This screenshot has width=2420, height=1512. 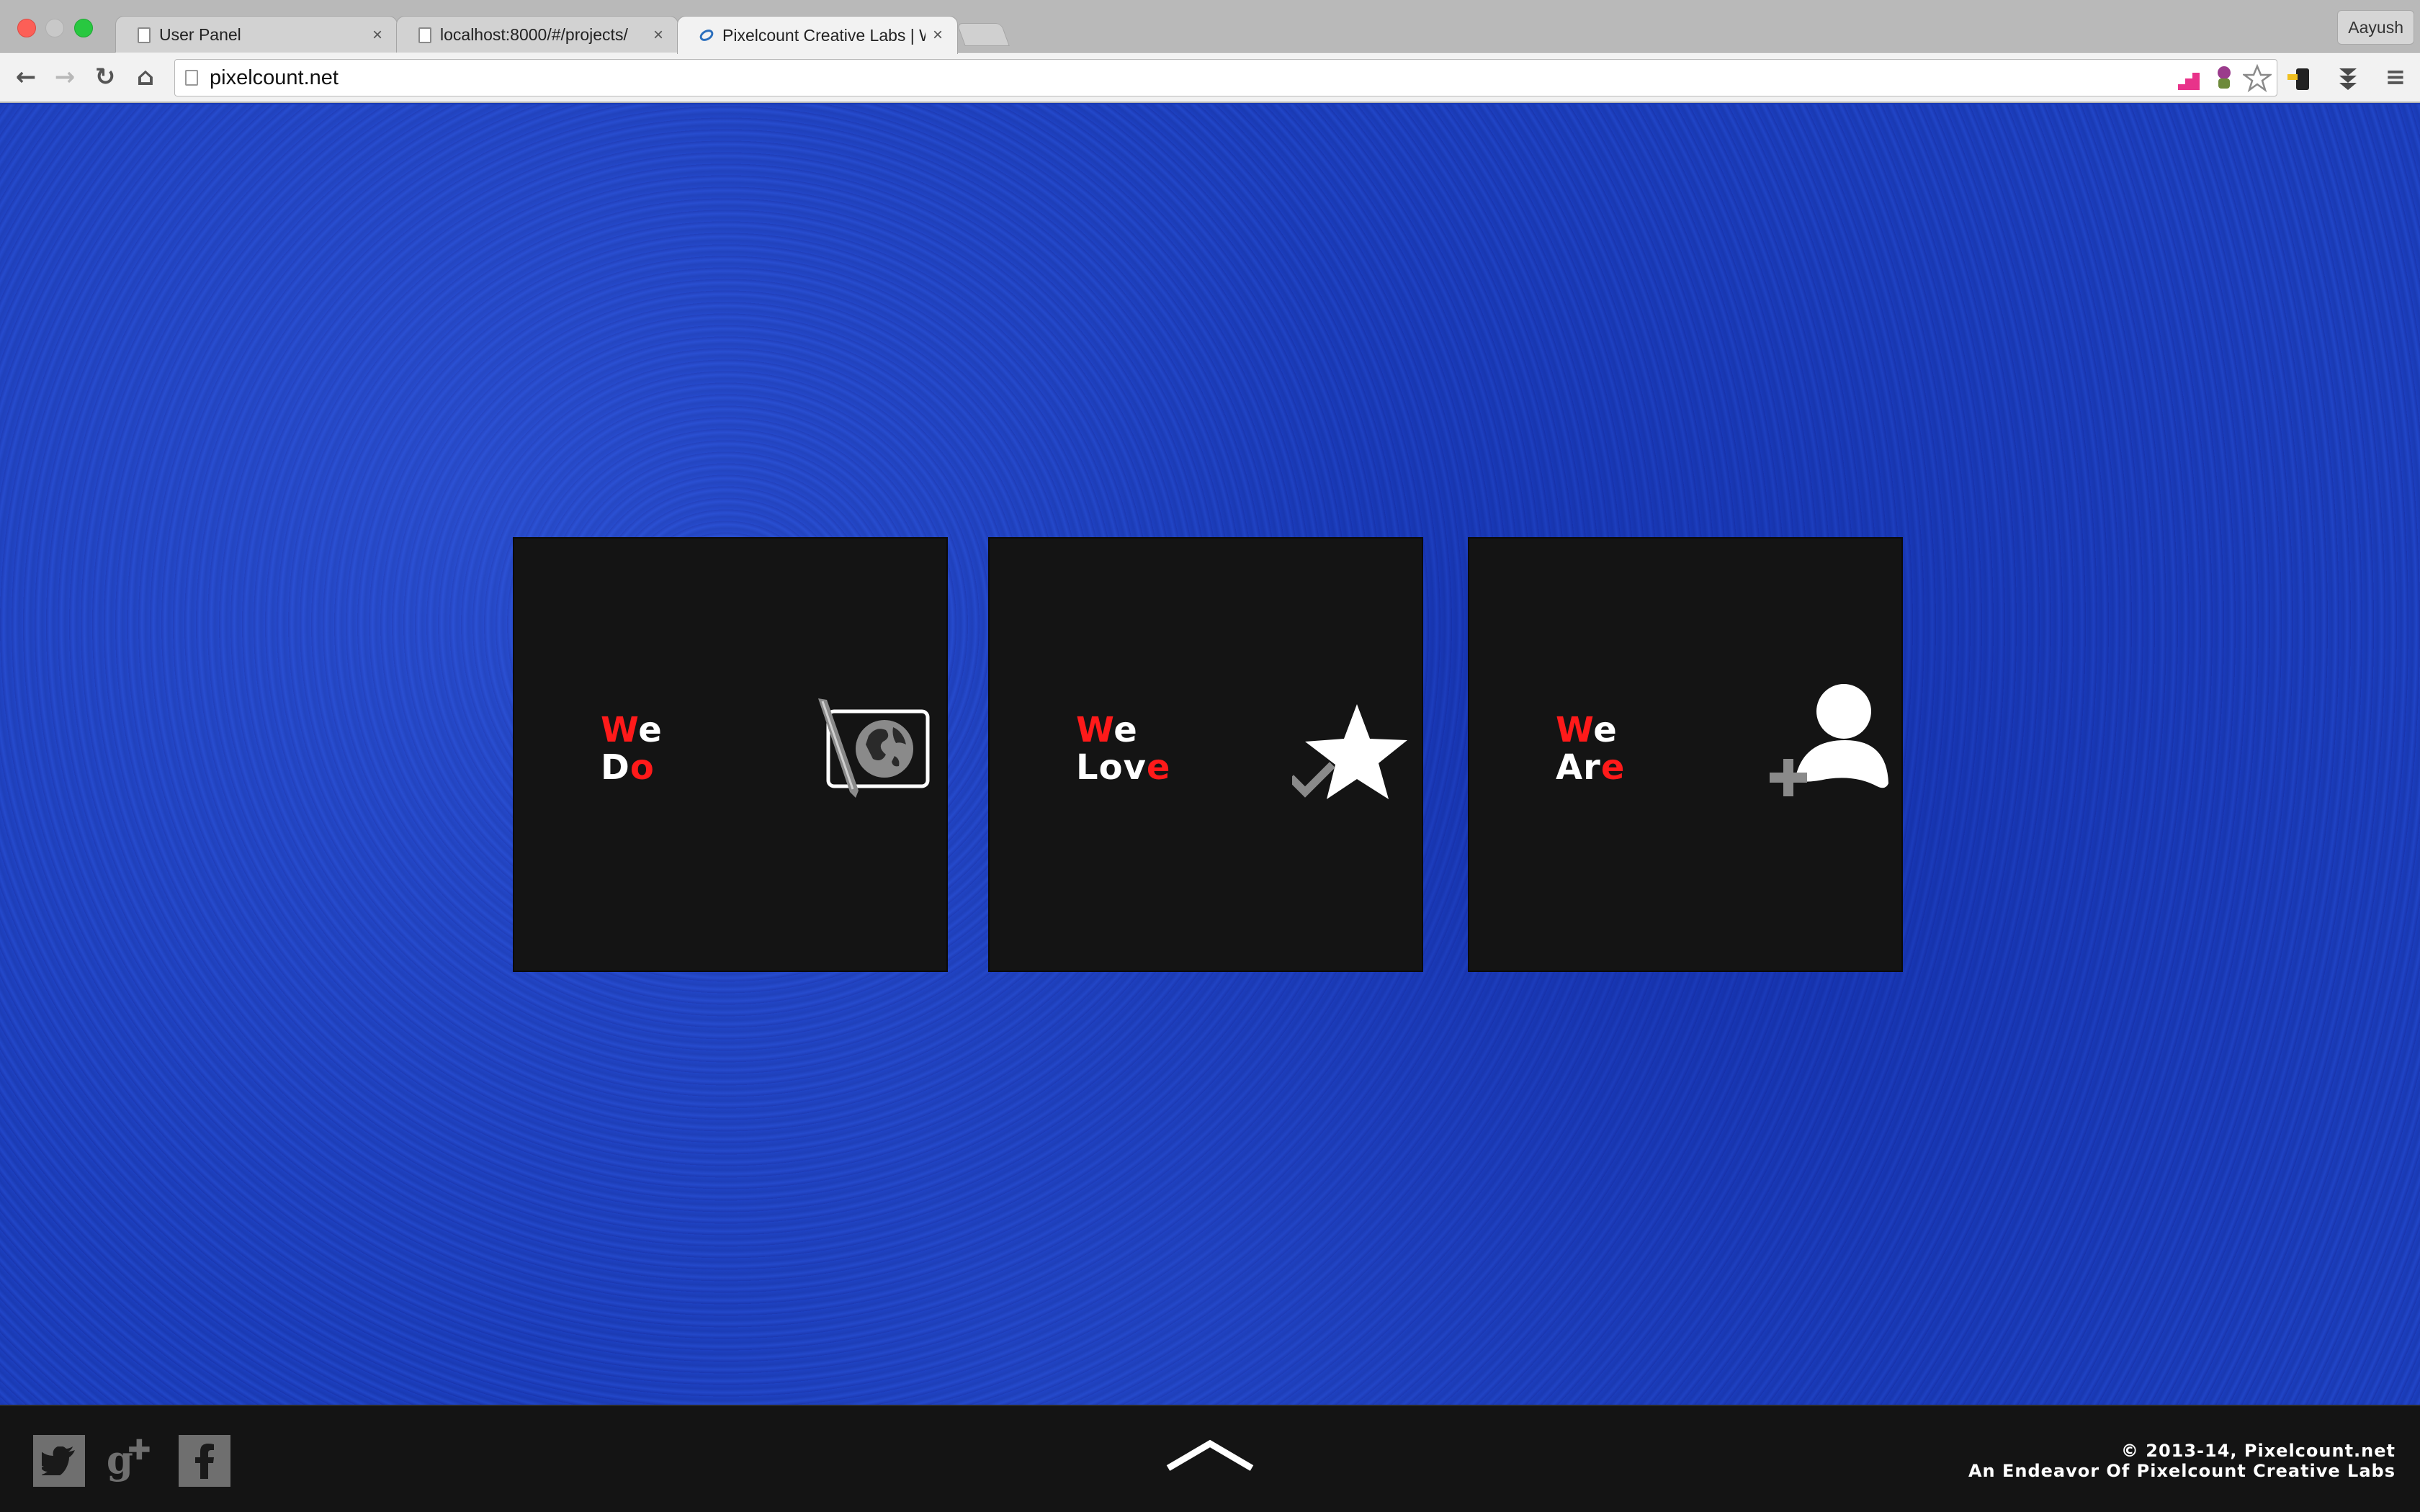 I want to click on card-headline: We Love, so click(x=1123, y=748).